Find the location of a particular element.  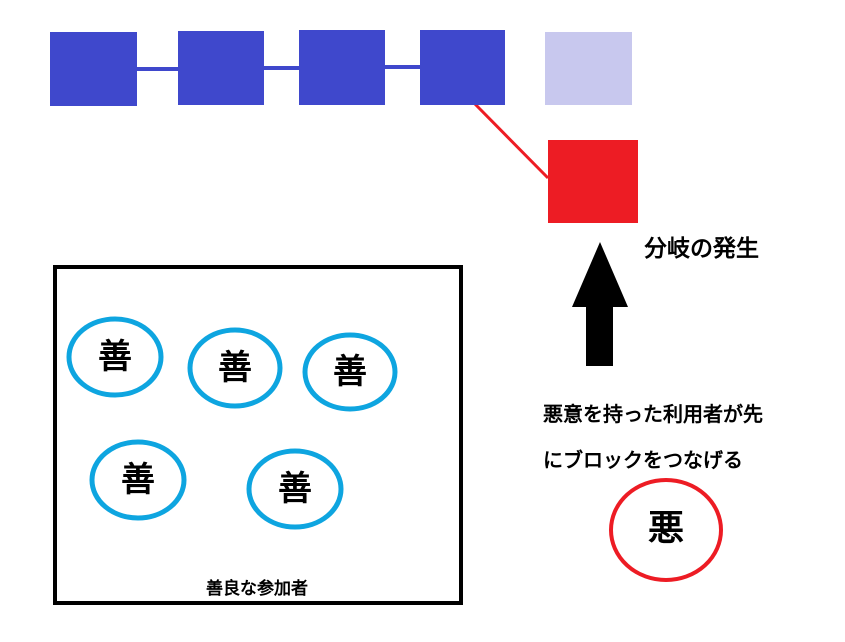

malicious-description-line1: 悪意を持った利用者が先 is located at coordinates (653, 414).